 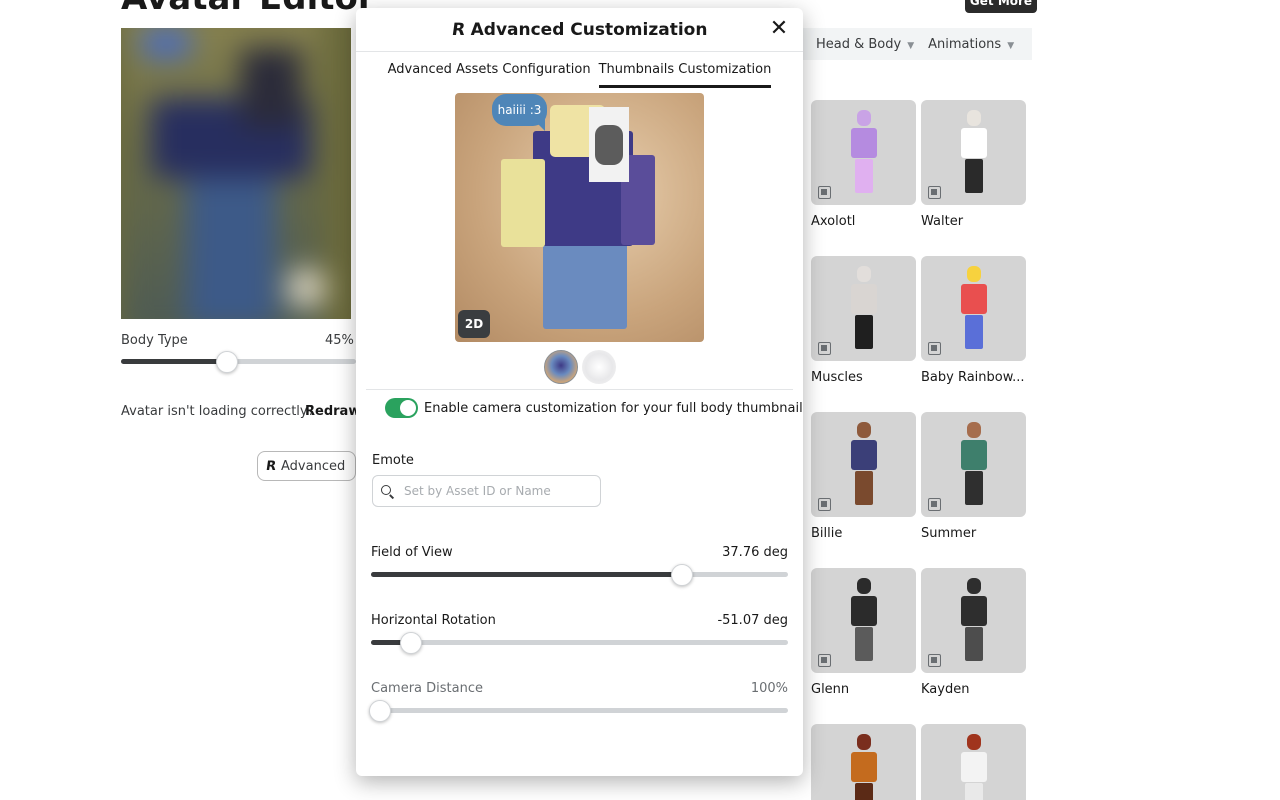 I want to click on full-body-thumbnail-option, so click(x=561, y=367).